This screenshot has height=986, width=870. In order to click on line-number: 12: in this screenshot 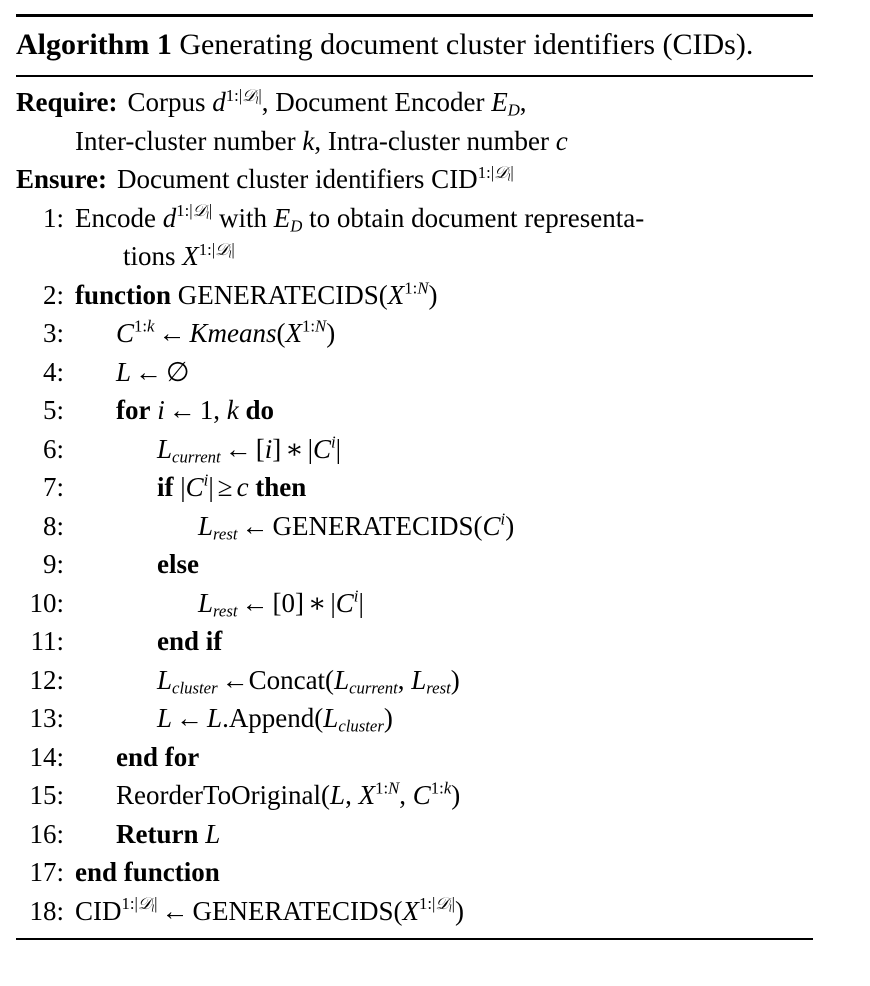, I will do `click(46, 679)`.